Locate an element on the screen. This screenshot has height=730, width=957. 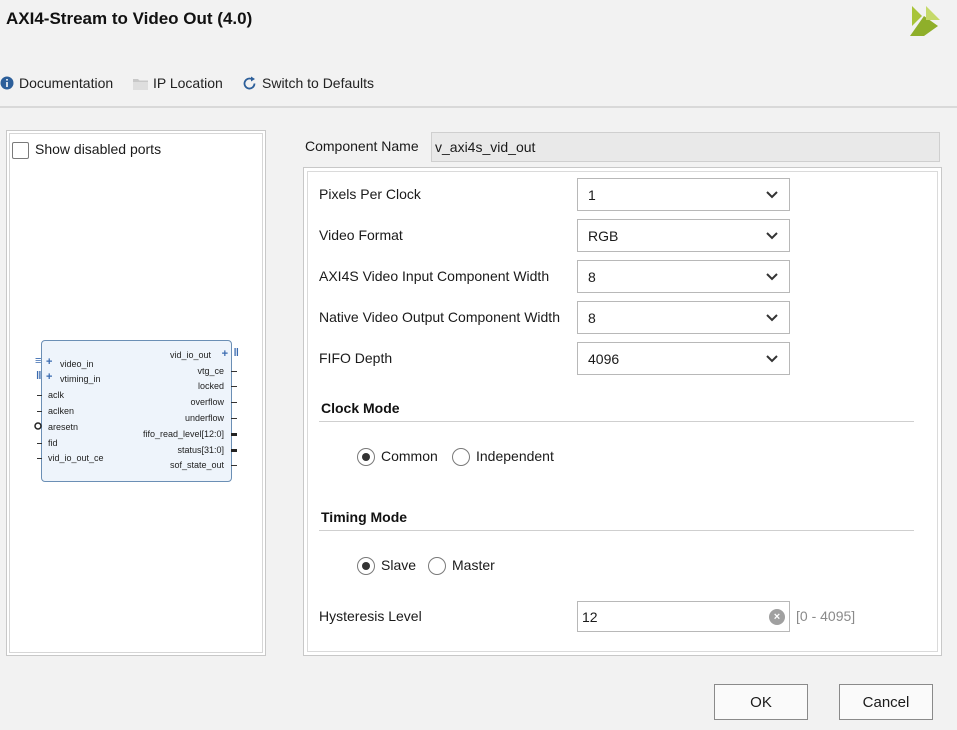
timing-mode-master-radio is located at coordinates (437, 566).